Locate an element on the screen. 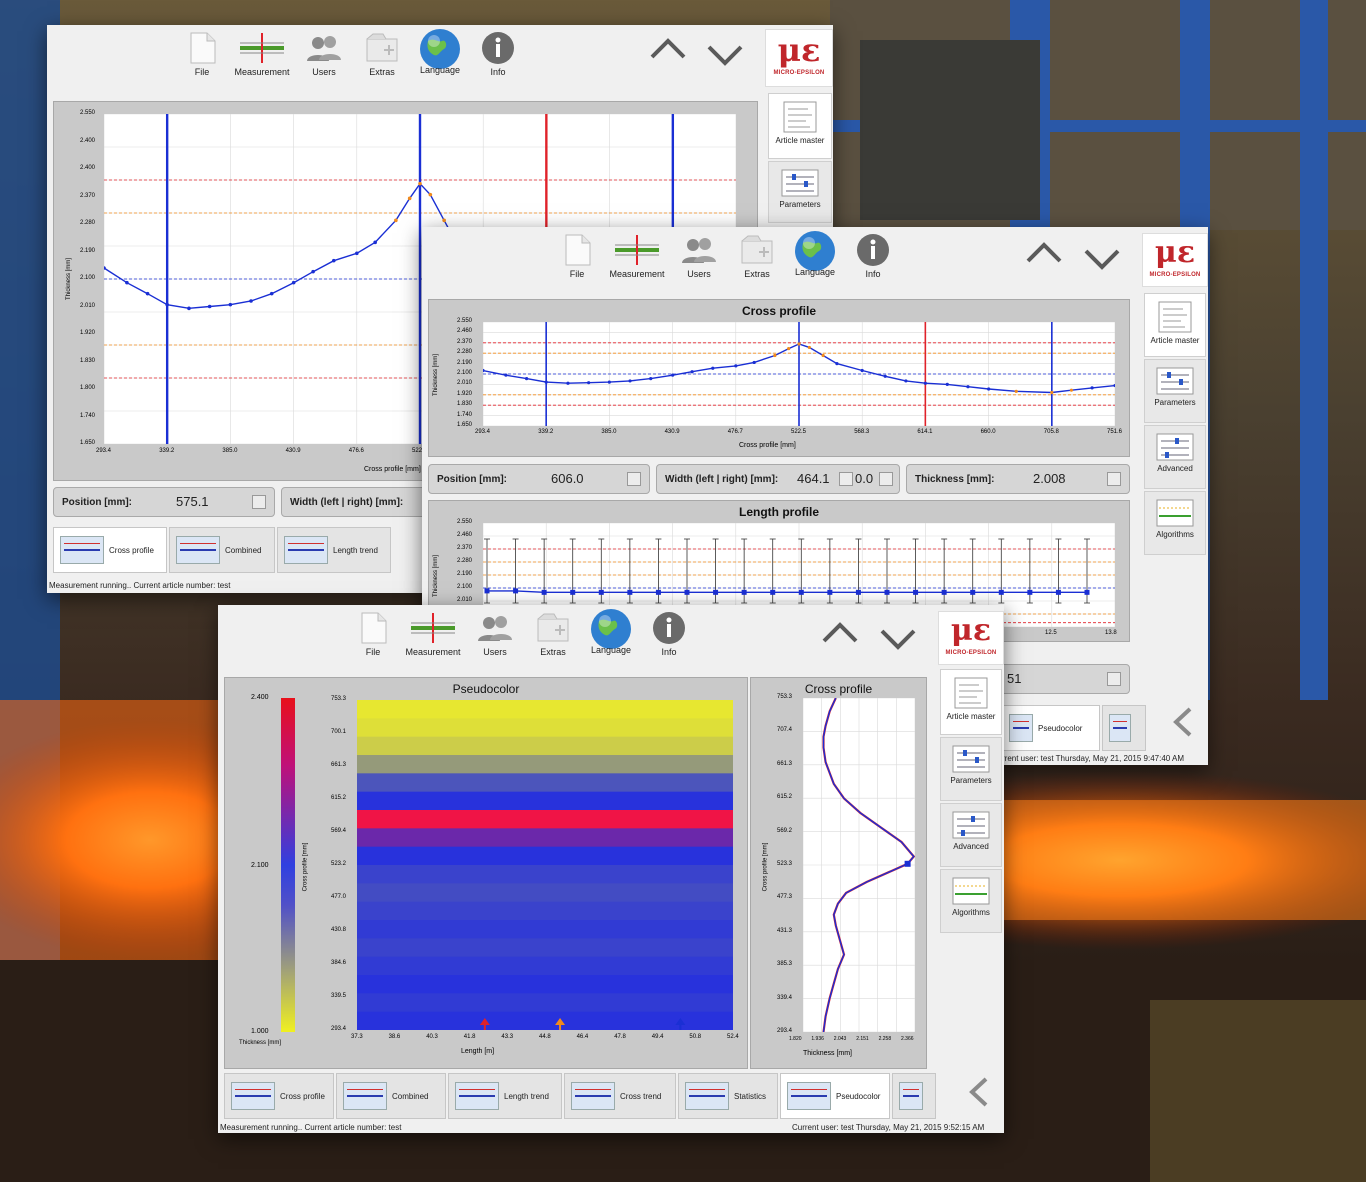 This screenshot has height=1182, width=1366. tick-label: 385.0 is located at coordinates (230, 451).